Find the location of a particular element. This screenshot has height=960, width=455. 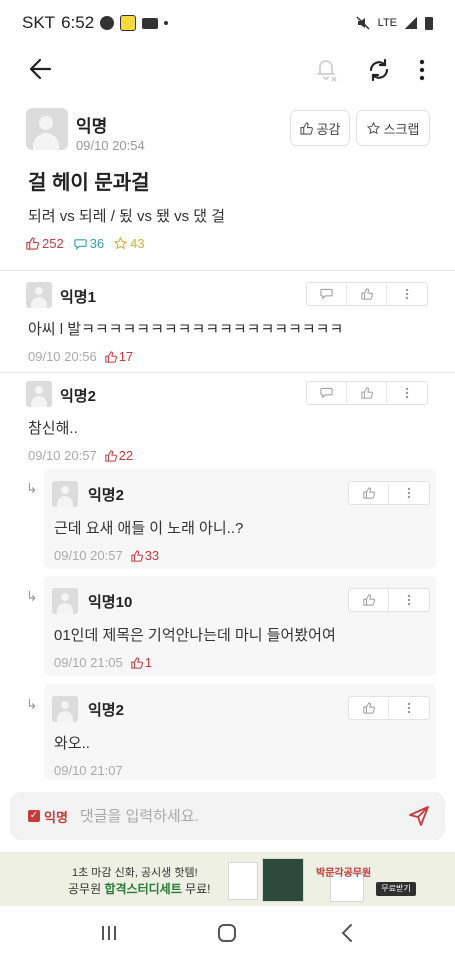

reply-text: 와오.. is located at coordinates (72, 743).